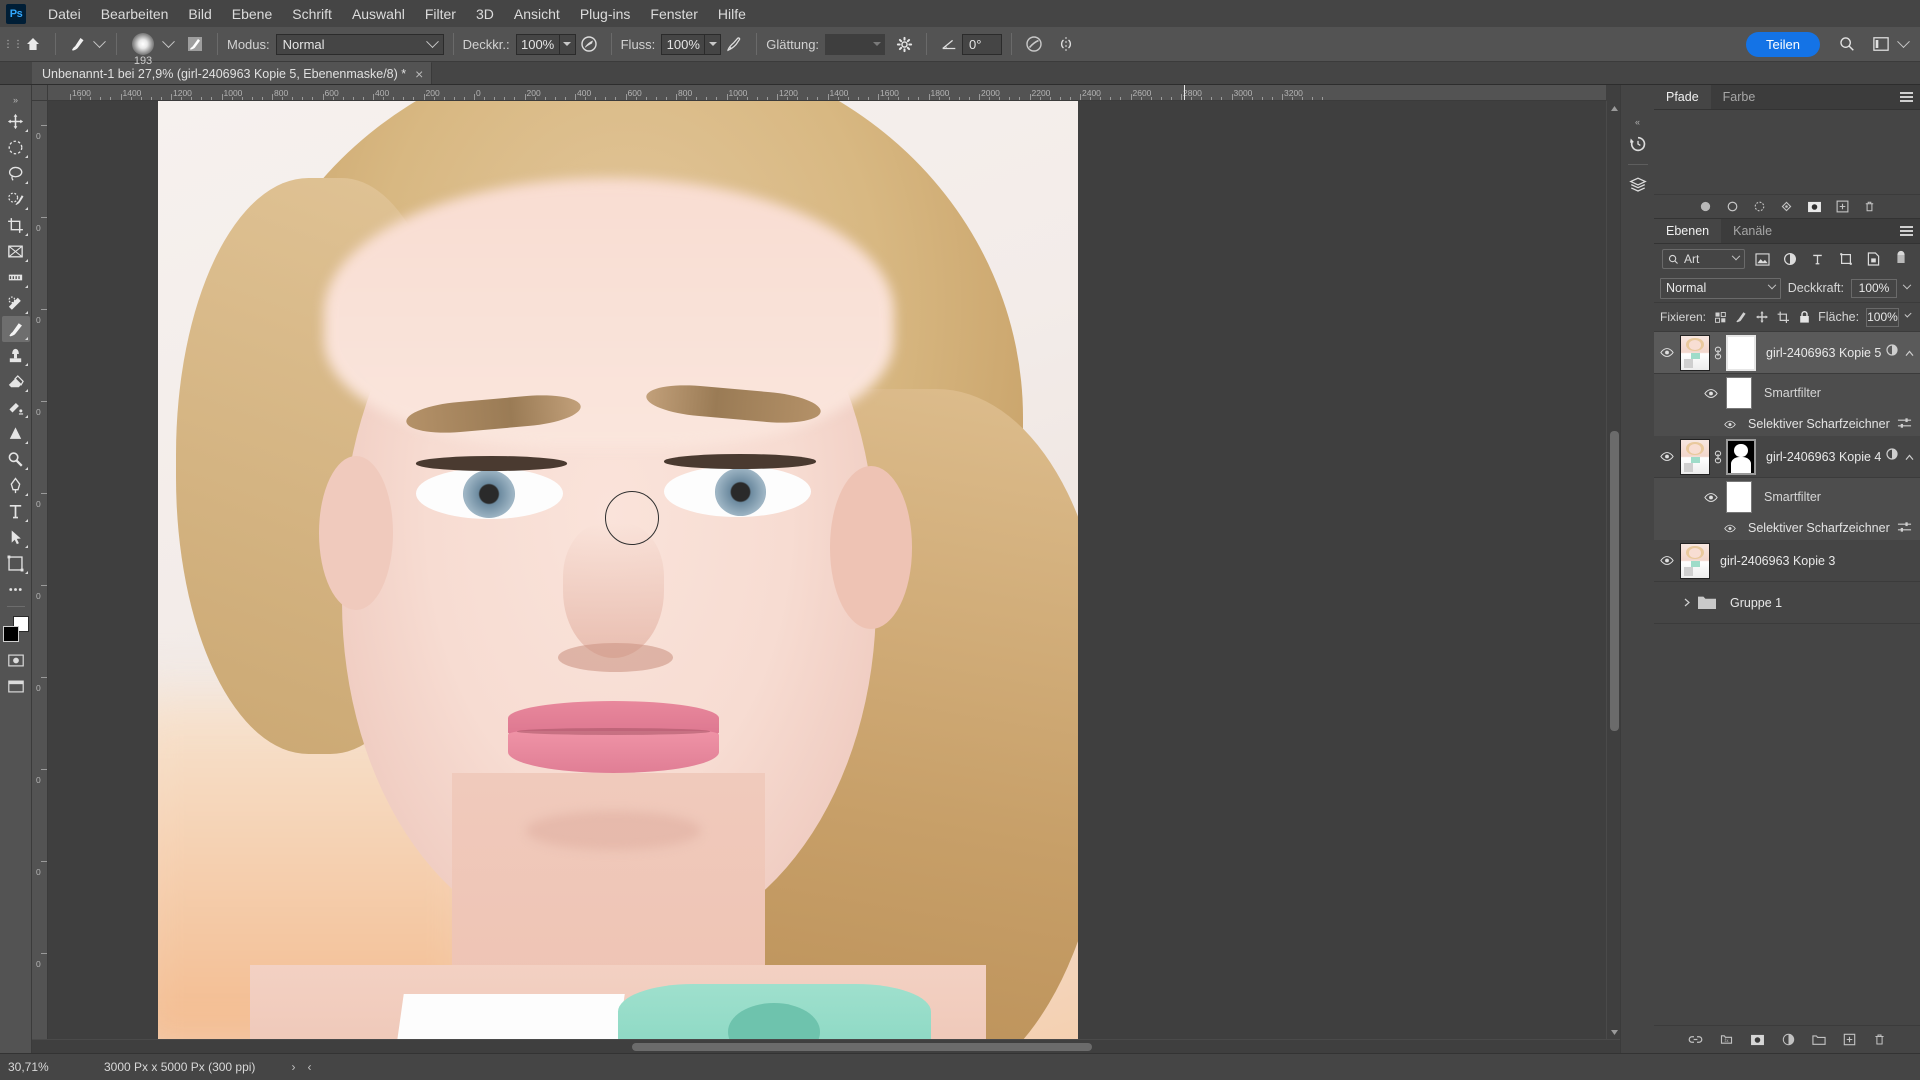  I want to click on panel-menu-icon, so click(1906, 97).